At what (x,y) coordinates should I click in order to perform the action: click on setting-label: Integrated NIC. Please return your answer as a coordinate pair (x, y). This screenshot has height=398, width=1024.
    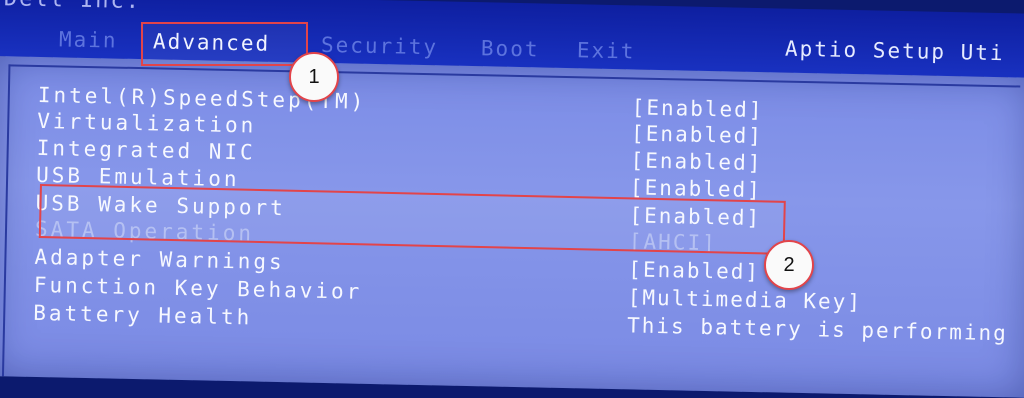
    Looking at the image, I should click on (146, 150).